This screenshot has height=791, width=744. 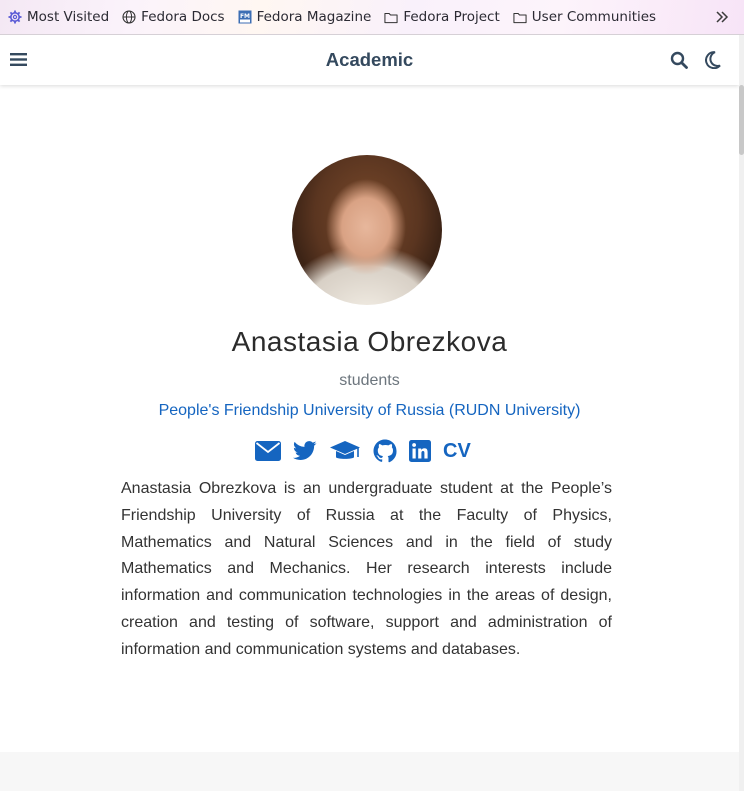 I want to click on bookmark-label: Fedora Magazine, so click(x=314, y=17).